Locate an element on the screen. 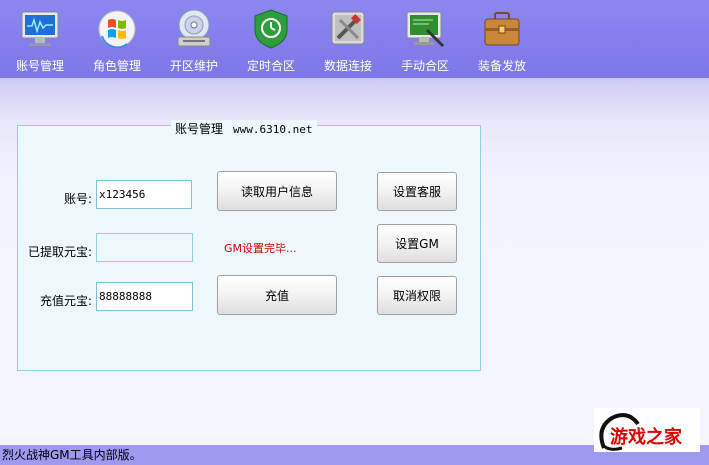 The height and width of the screenshot is (465, 709). toolbar-account-management: 账号管理 is located at coordinates (40, 39).